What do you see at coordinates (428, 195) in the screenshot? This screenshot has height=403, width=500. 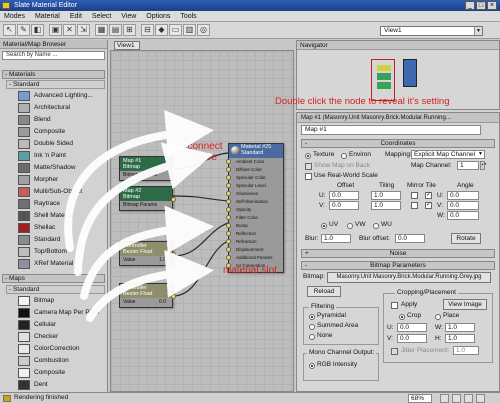 I see `u-tile-checkbox: ✓` at bounding box center [428, 195].